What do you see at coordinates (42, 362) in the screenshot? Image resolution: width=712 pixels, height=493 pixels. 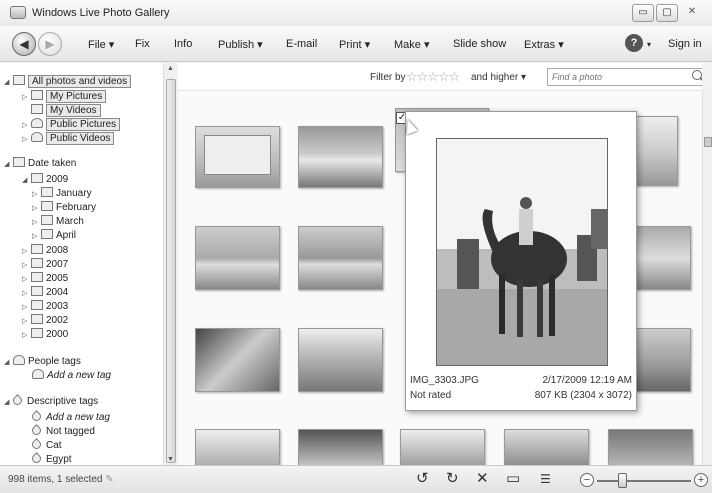 I see `tree-people-tags: ◢ People tags` at bounding box center [42, 362].